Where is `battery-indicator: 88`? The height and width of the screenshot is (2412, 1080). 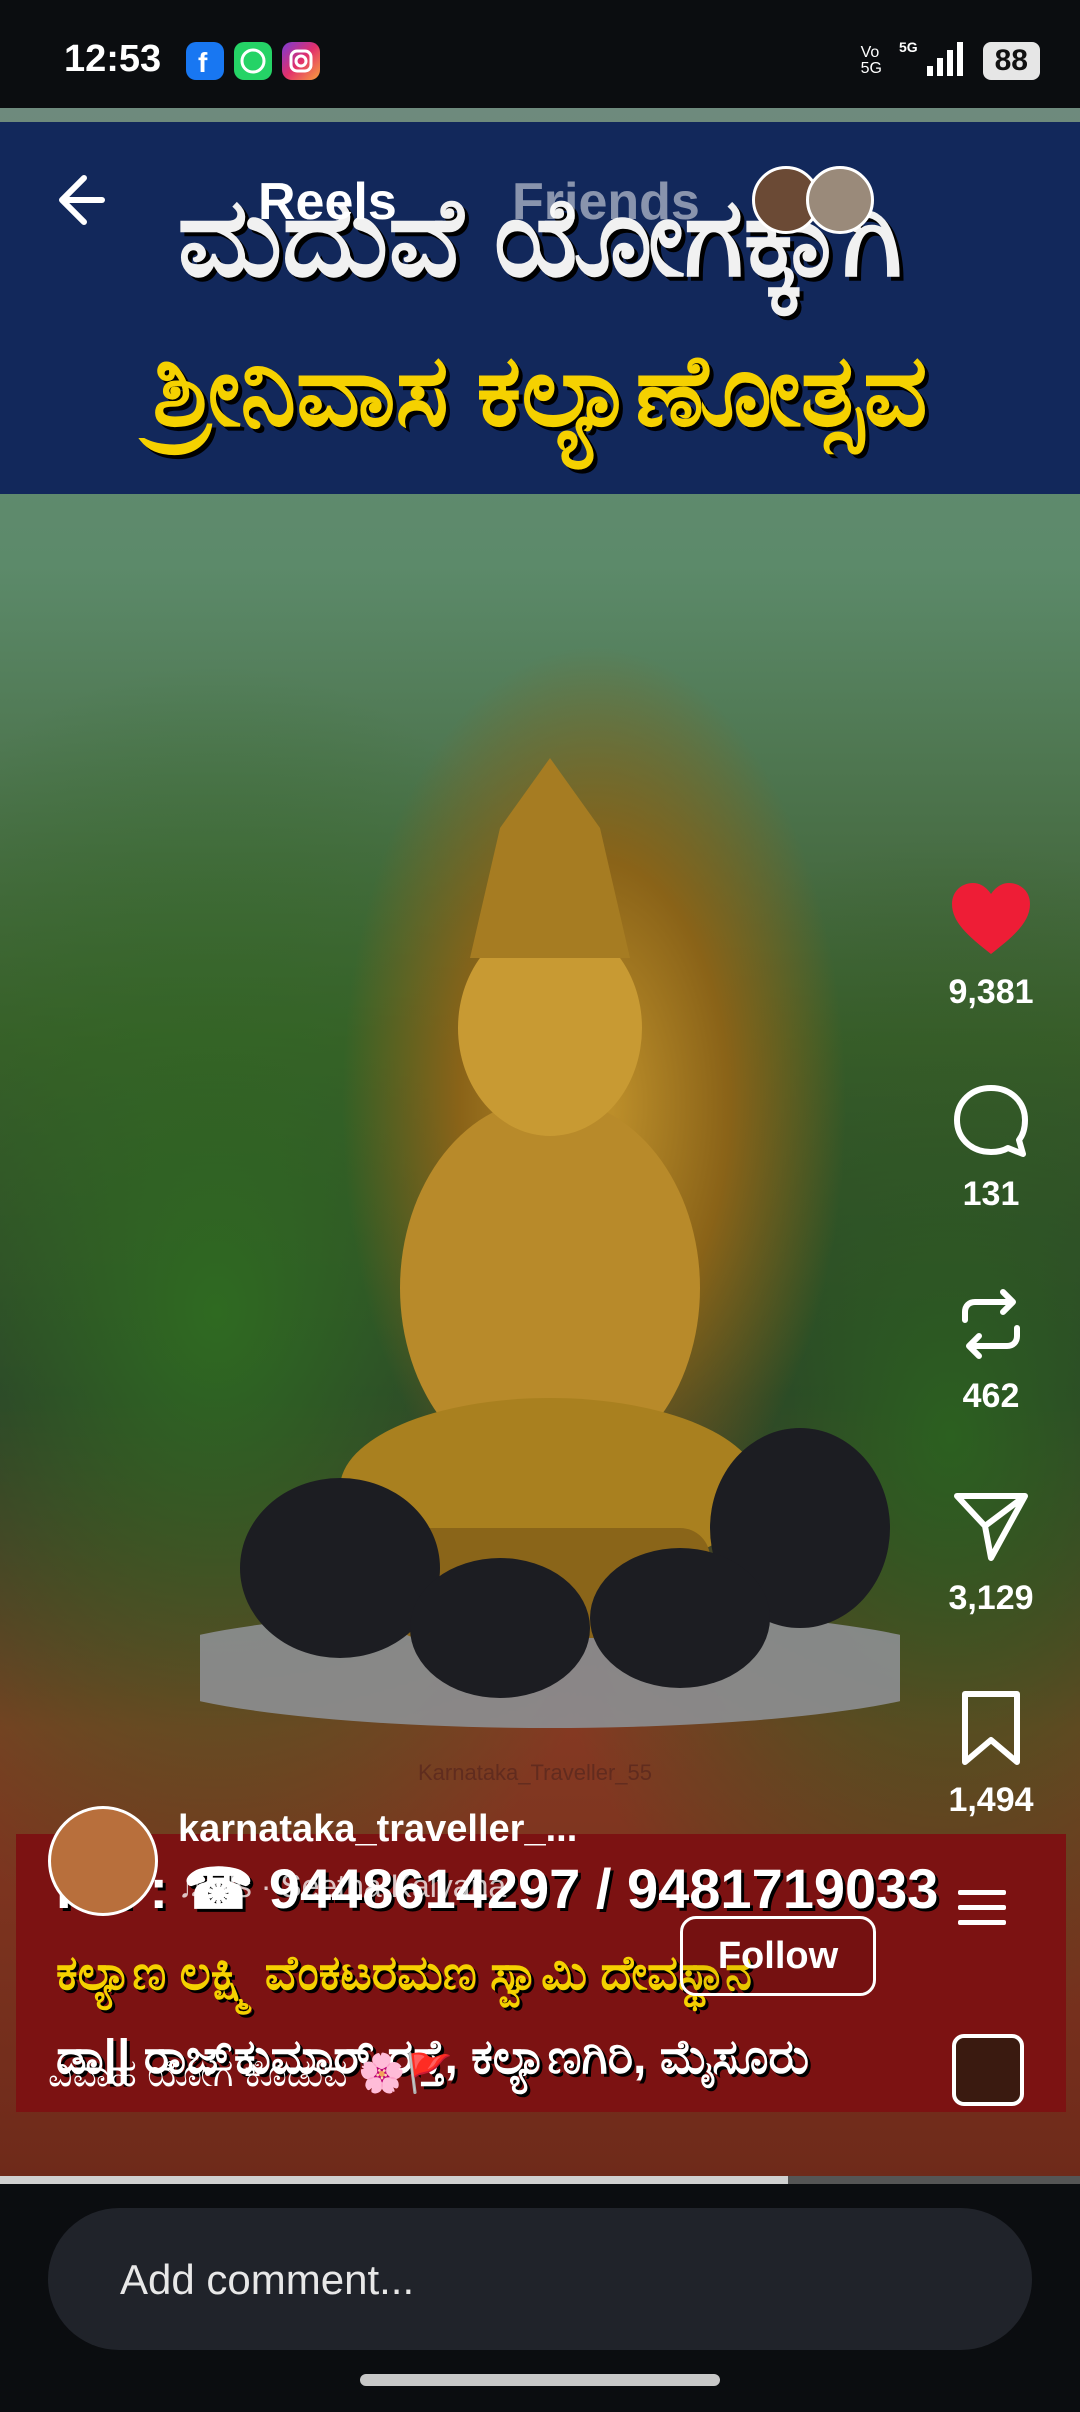
battery-indicator: 88 is located at coordinates (1011, 60).